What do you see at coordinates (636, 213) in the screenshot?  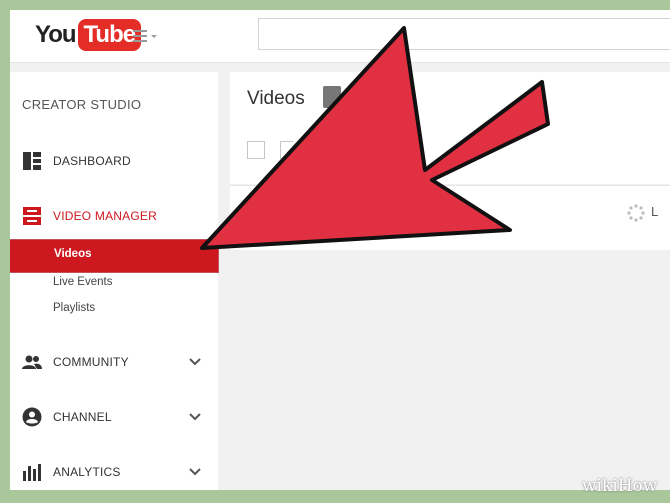 I see `loading-spinner-icon` at bounding box center [636, 213].